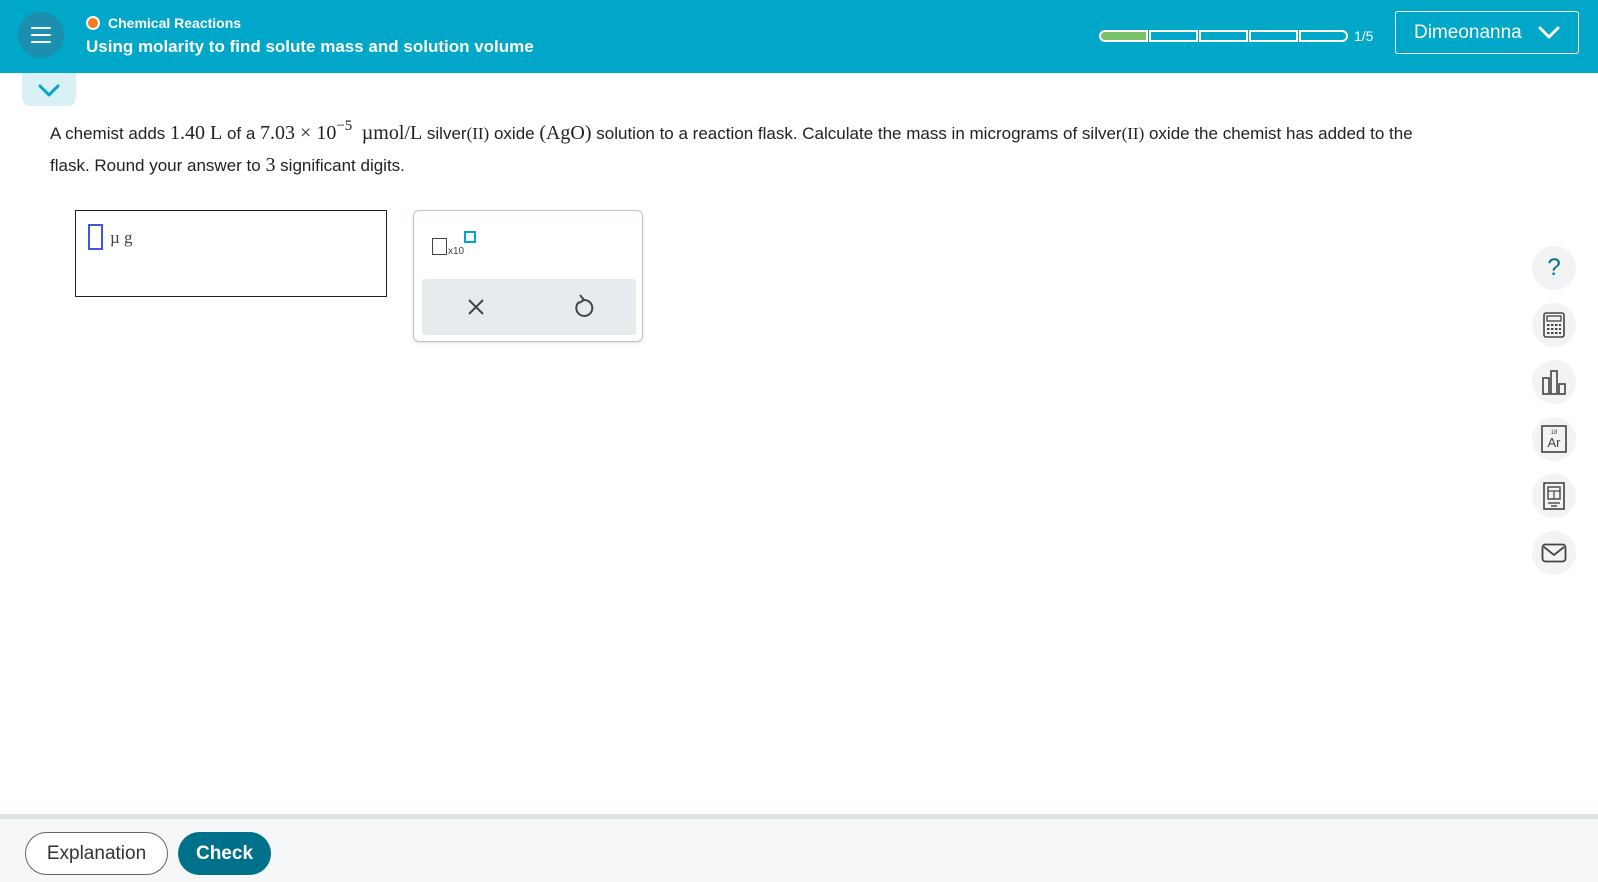 The image size is (1598, 882). What do you see at coordinates (298, 133) in the screenshot?
I see `concentration-value: 7.03 × 10` at bounding box center [298, 133].